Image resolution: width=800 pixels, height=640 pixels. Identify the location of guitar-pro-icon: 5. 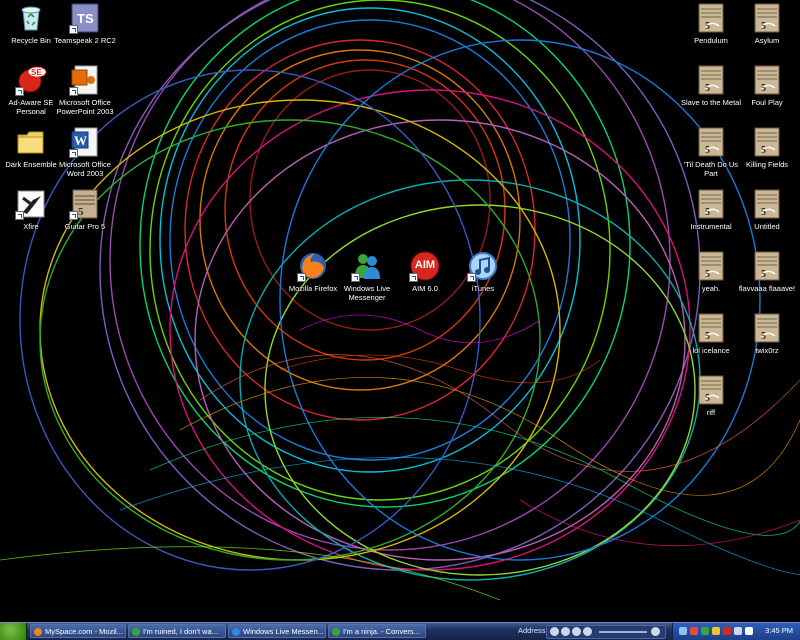
(85, 204).